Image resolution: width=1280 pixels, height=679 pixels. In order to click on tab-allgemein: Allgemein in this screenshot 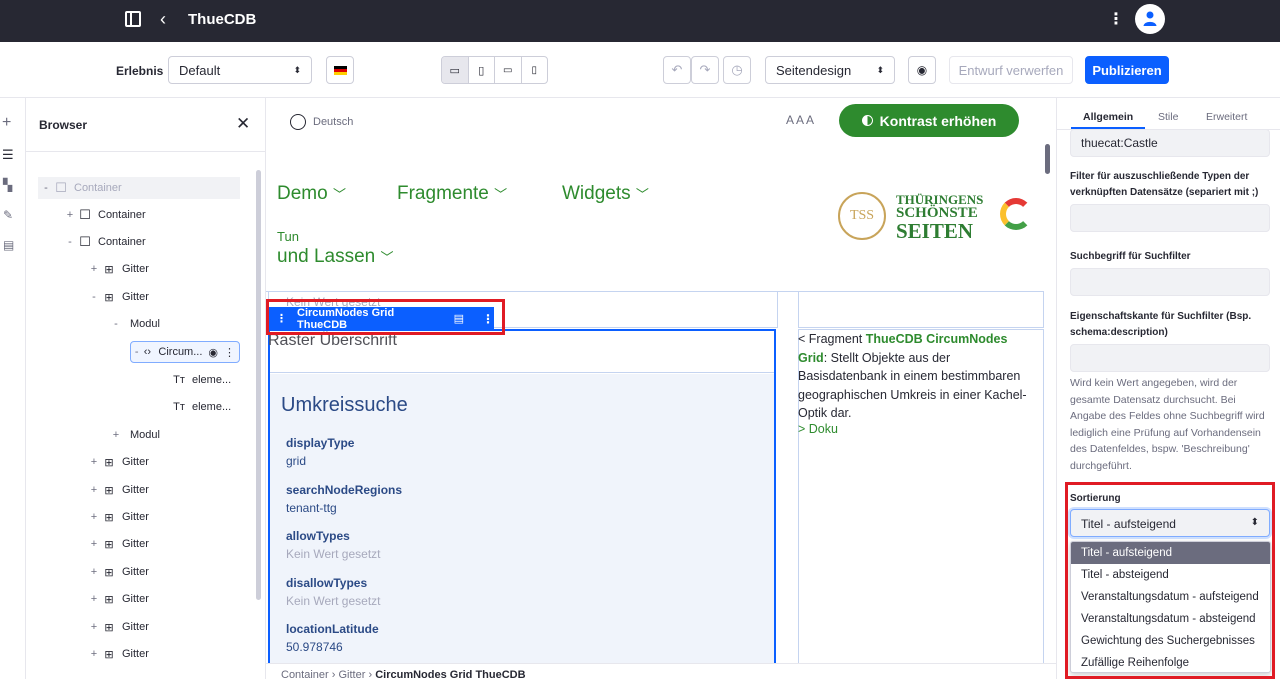, I will do `click(1108, 117)`.